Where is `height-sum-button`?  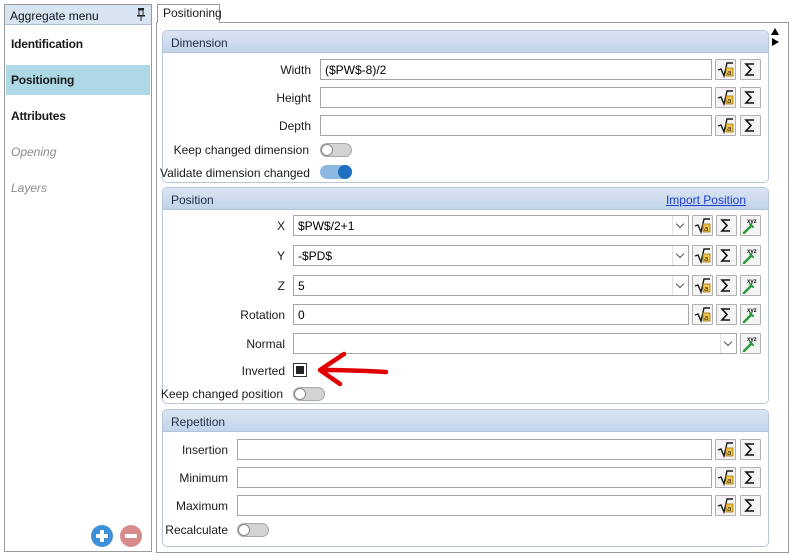 height-sum-button is located at coordinates (750, 97).